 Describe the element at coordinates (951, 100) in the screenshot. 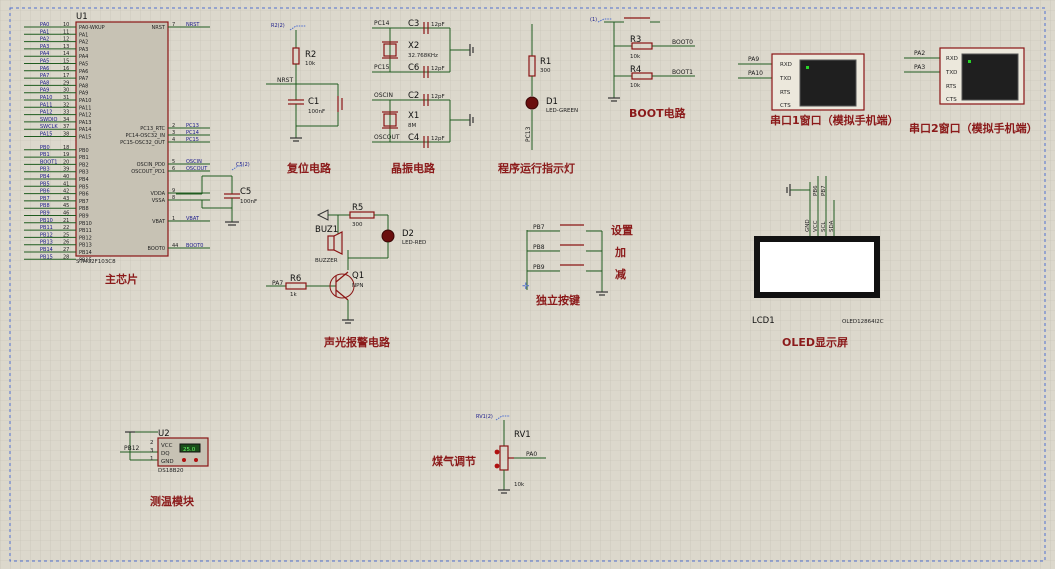

I see `uart2-pin-cts: CTS` at that location.